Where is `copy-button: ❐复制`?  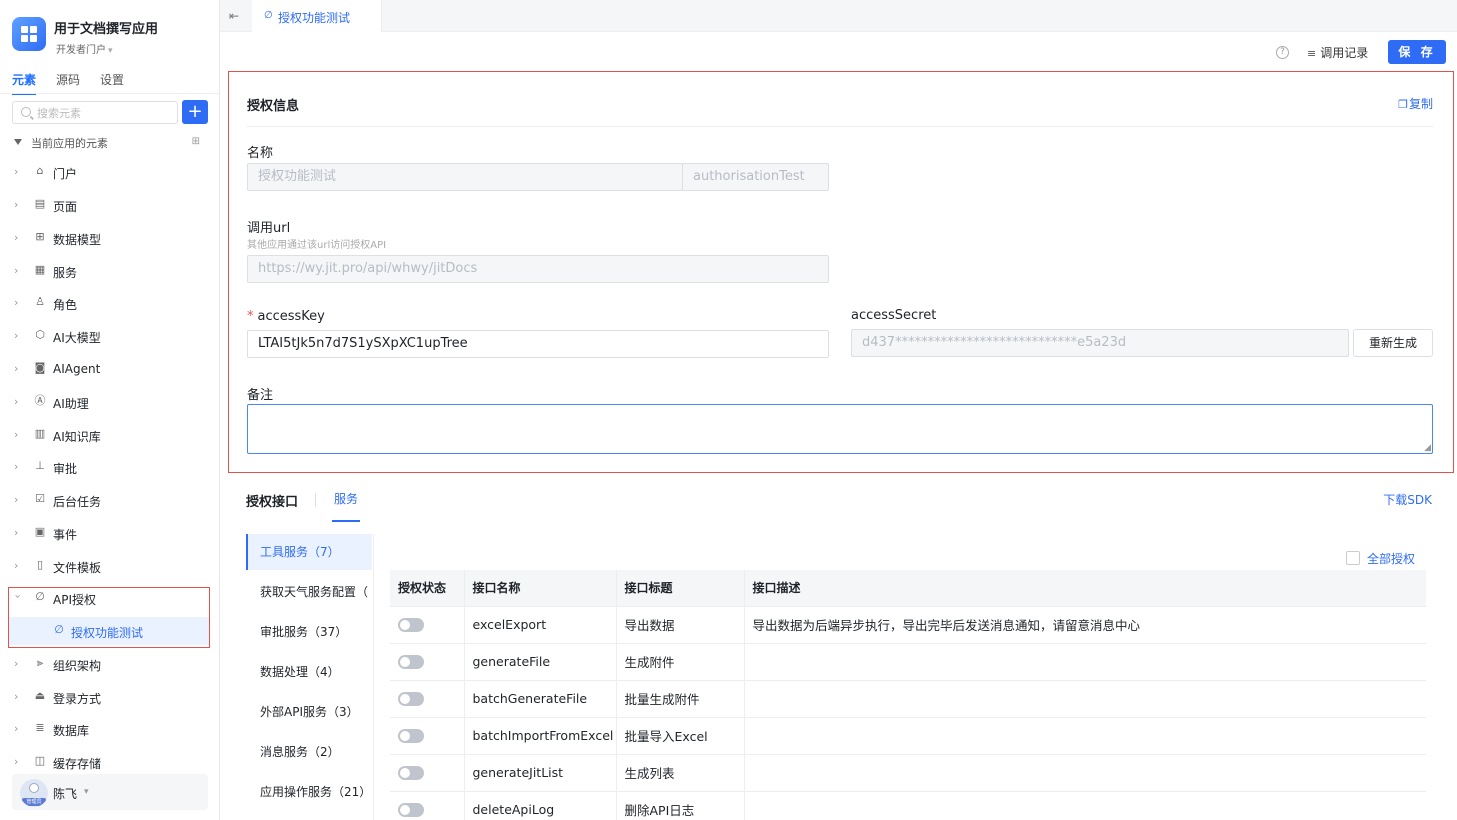 copy-button: ❐复制 is located at coordinates (1415, 103).